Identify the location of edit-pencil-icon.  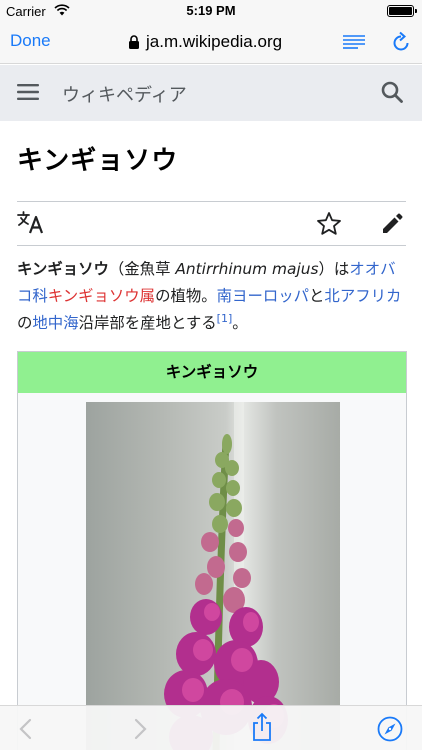
(392, 224).